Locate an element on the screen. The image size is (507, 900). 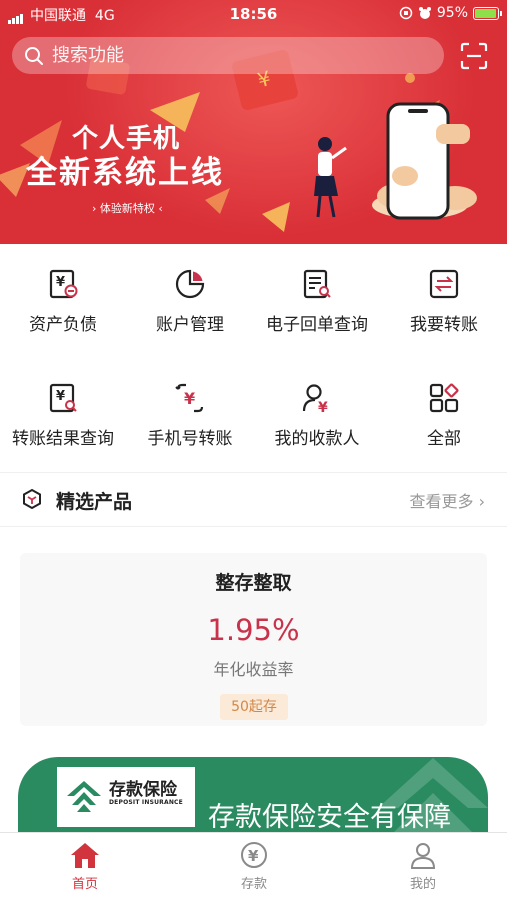
feature-label: 账户管理 is located at coordinates (190, 325).